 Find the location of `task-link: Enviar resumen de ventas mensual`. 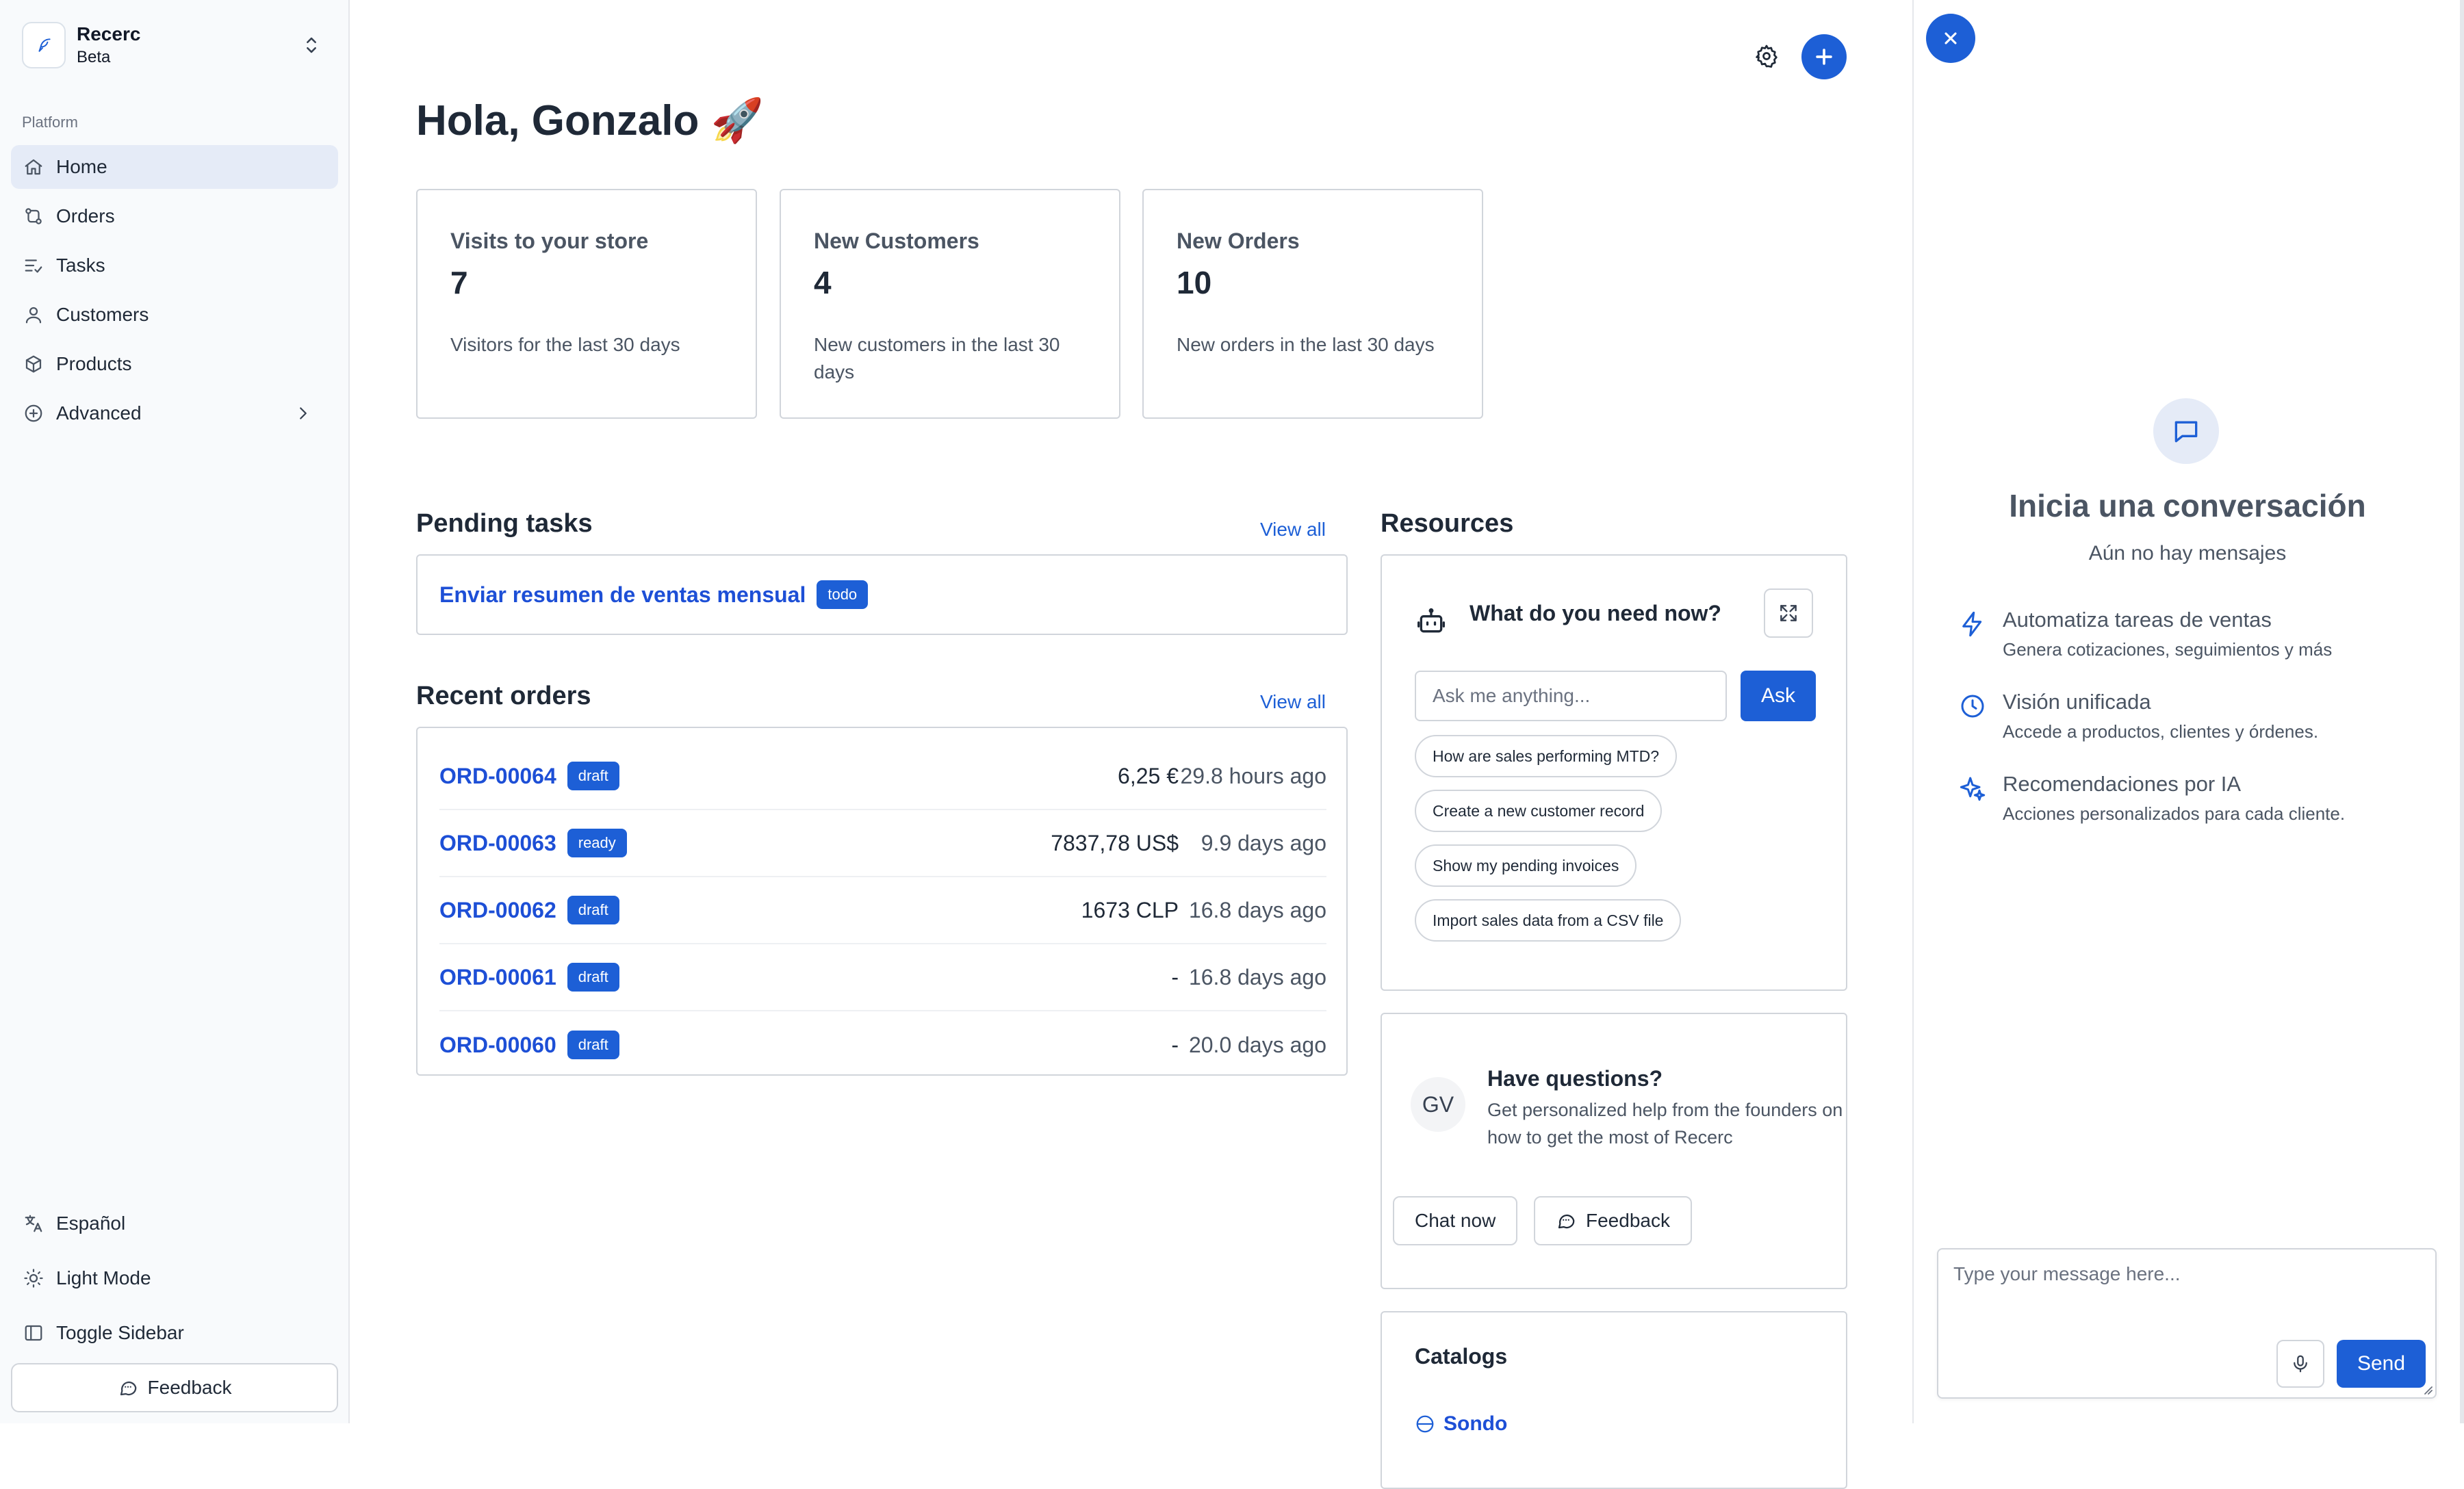

task-link: Enviar resumen de ventas mensual is located at coordinates (622, 595).